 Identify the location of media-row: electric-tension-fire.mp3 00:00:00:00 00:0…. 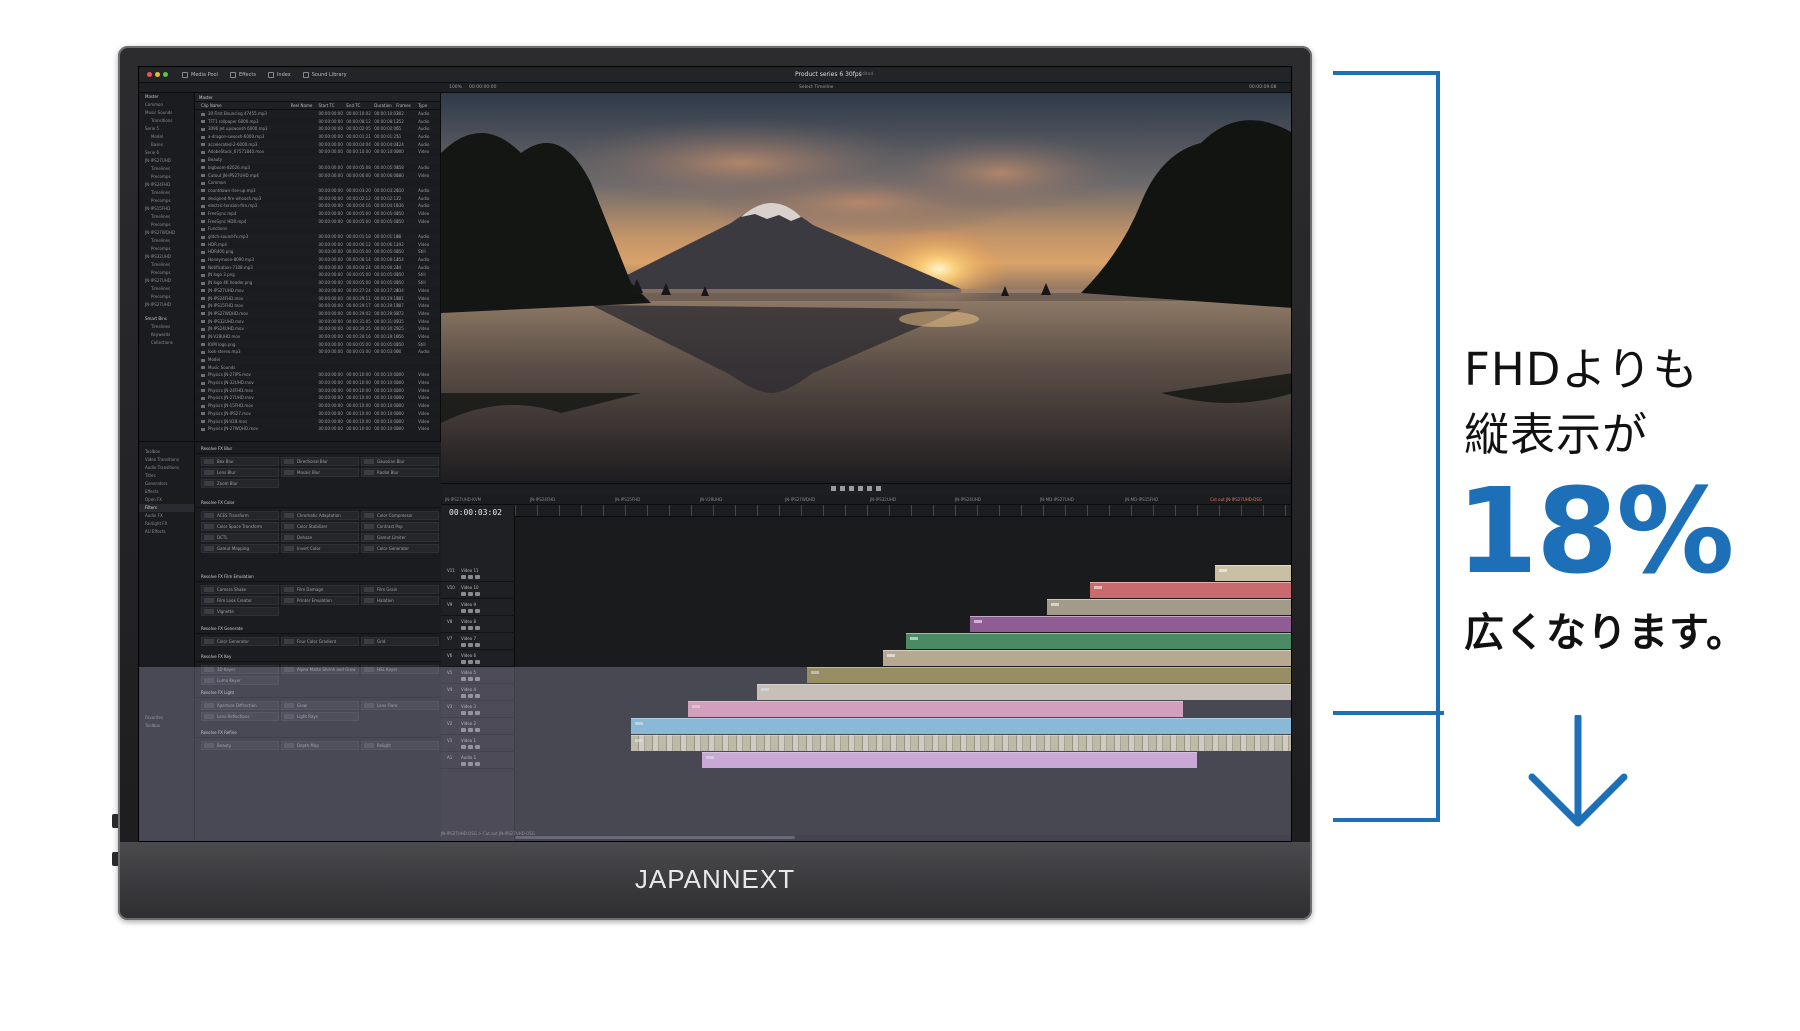
(317, 206).